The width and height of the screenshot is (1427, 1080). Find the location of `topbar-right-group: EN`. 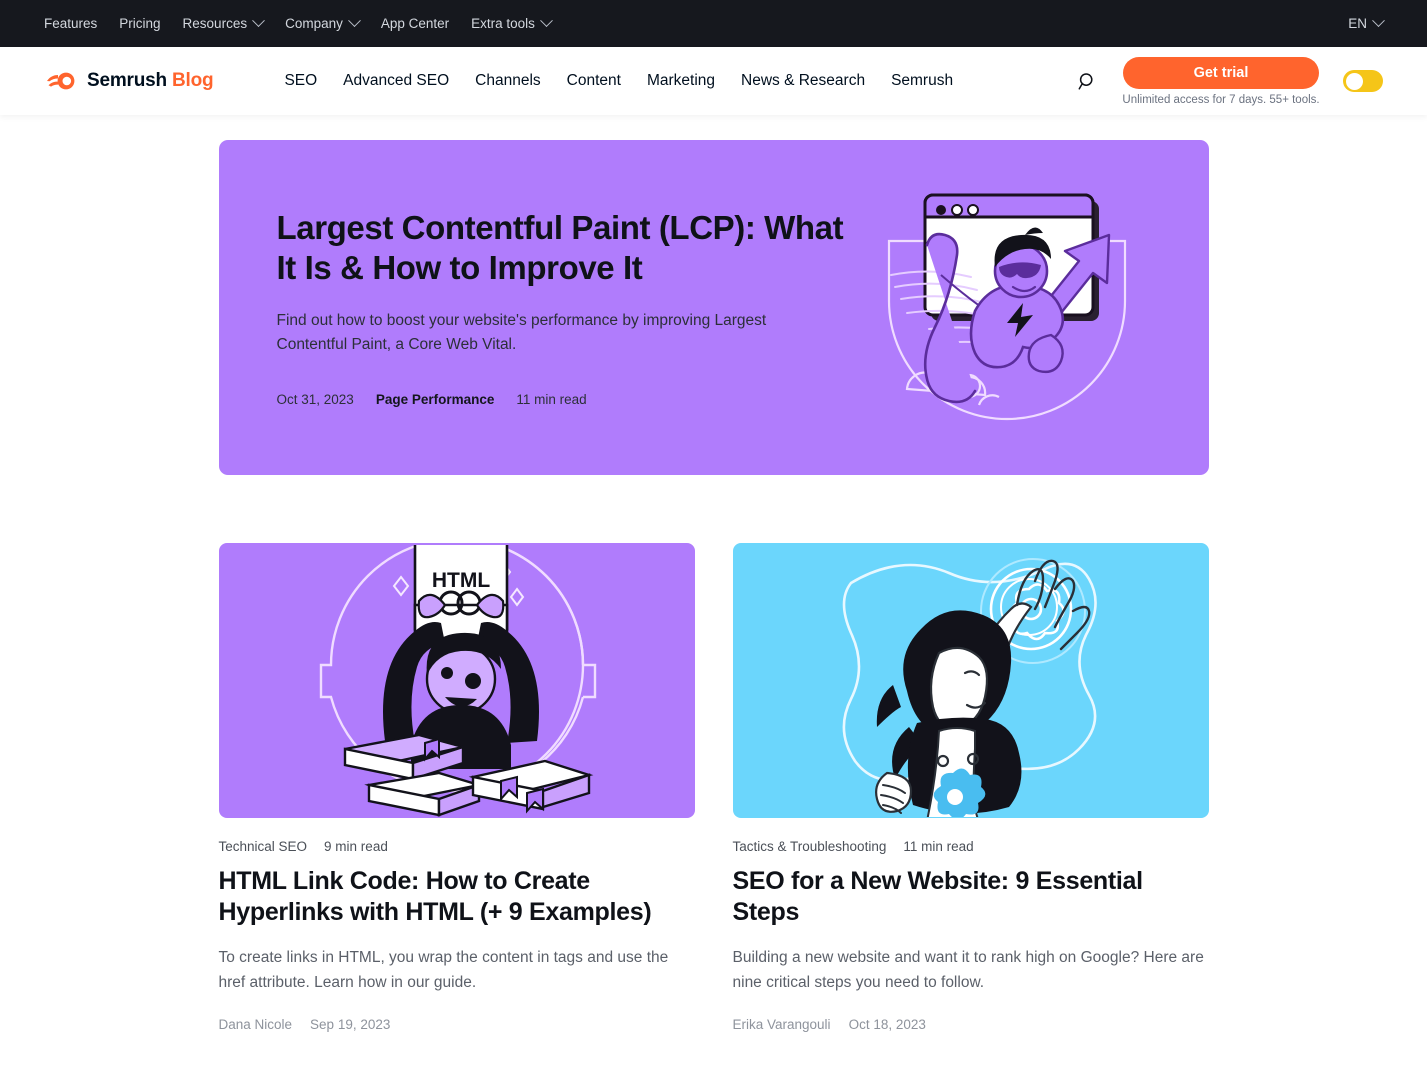

topbar-right-group: EN is located at coordinates (1367, 22).